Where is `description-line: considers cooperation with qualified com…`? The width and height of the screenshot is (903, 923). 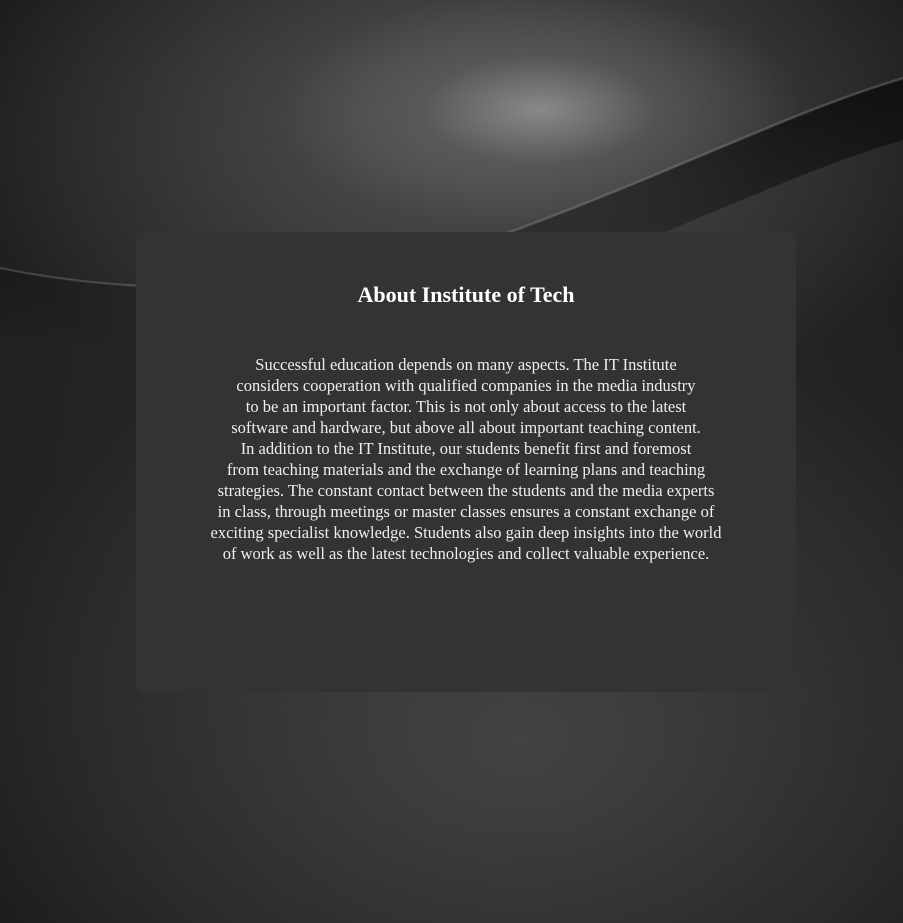
description-line: considers cooperation with qualified com… is located at coordinates (466, 385).